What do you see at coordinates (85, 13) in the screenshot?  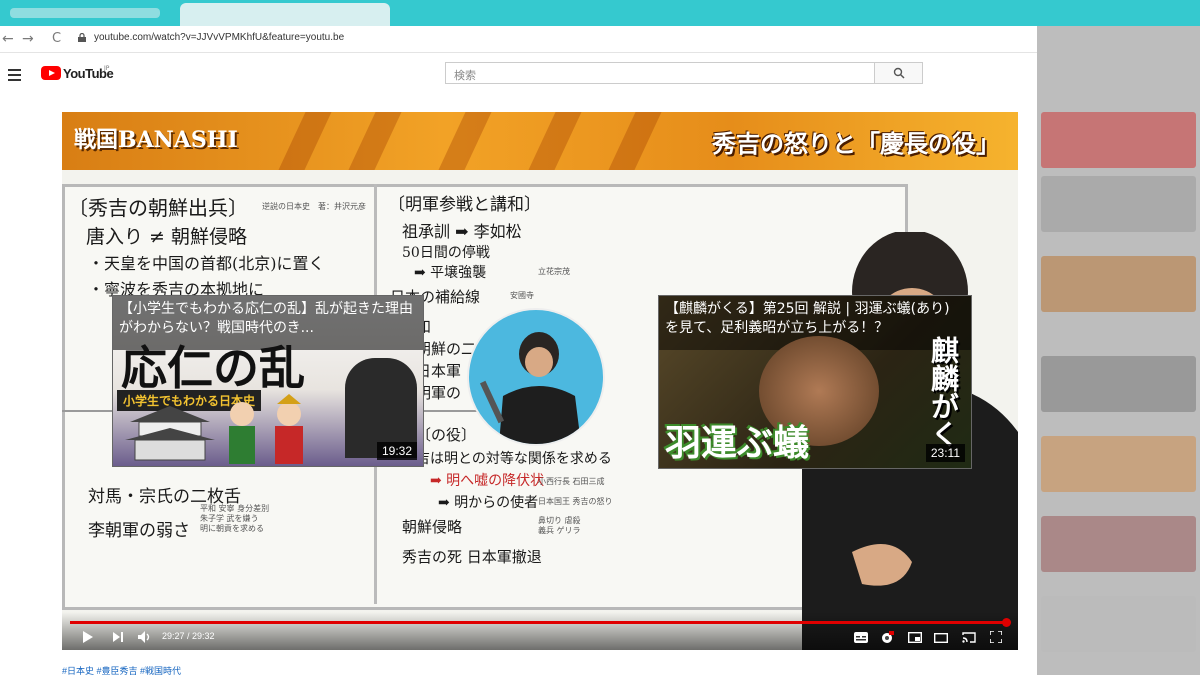 I see `tab-blur` at bounding box center [85, 13].